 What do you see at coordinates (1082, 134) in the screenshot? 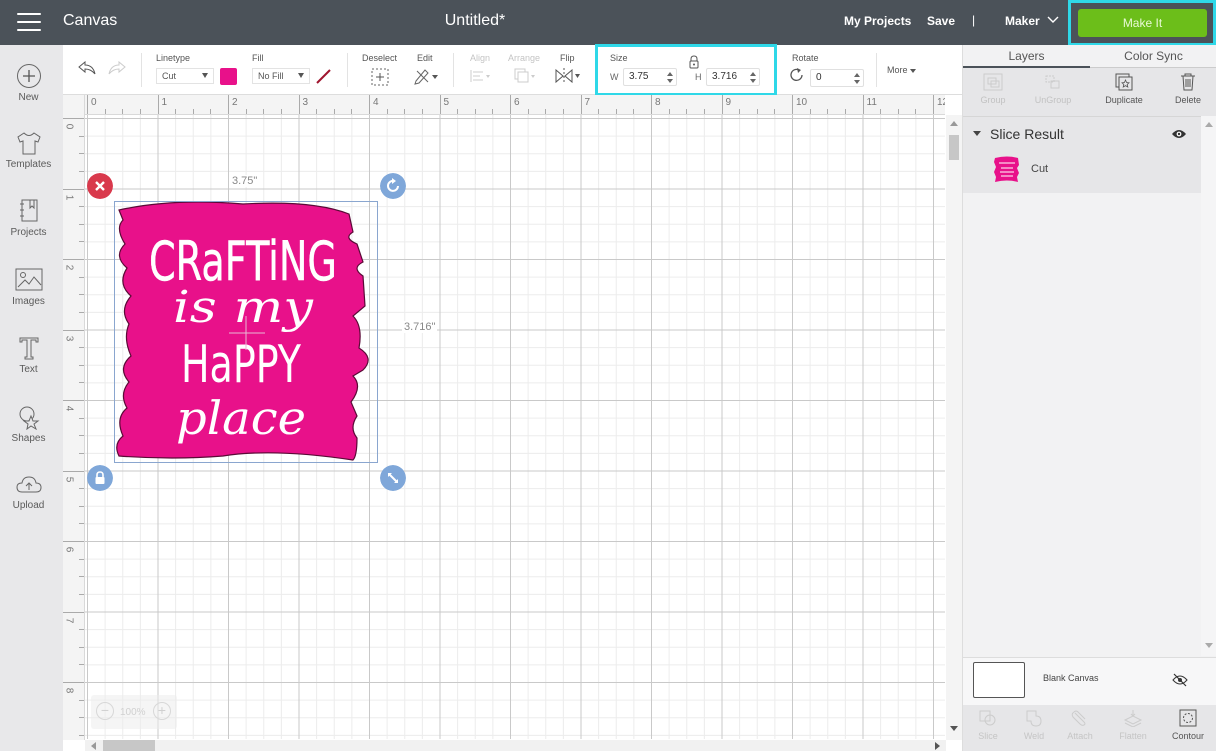
I see `layer-group-row: Slice Result` at bounding box center [1082, 134].